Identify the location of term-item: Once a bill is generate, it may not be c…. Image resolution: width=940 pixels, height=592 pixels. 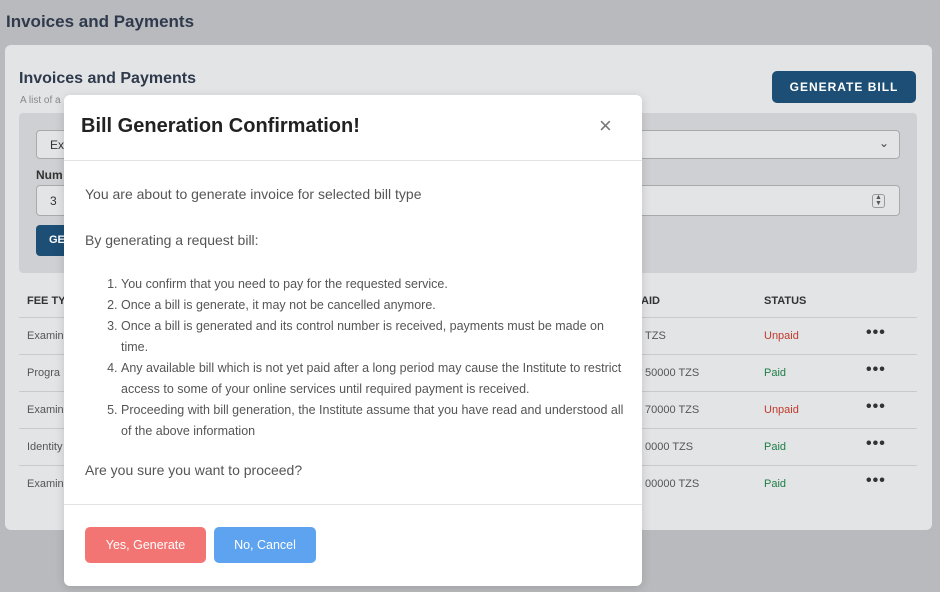
(373, 305).